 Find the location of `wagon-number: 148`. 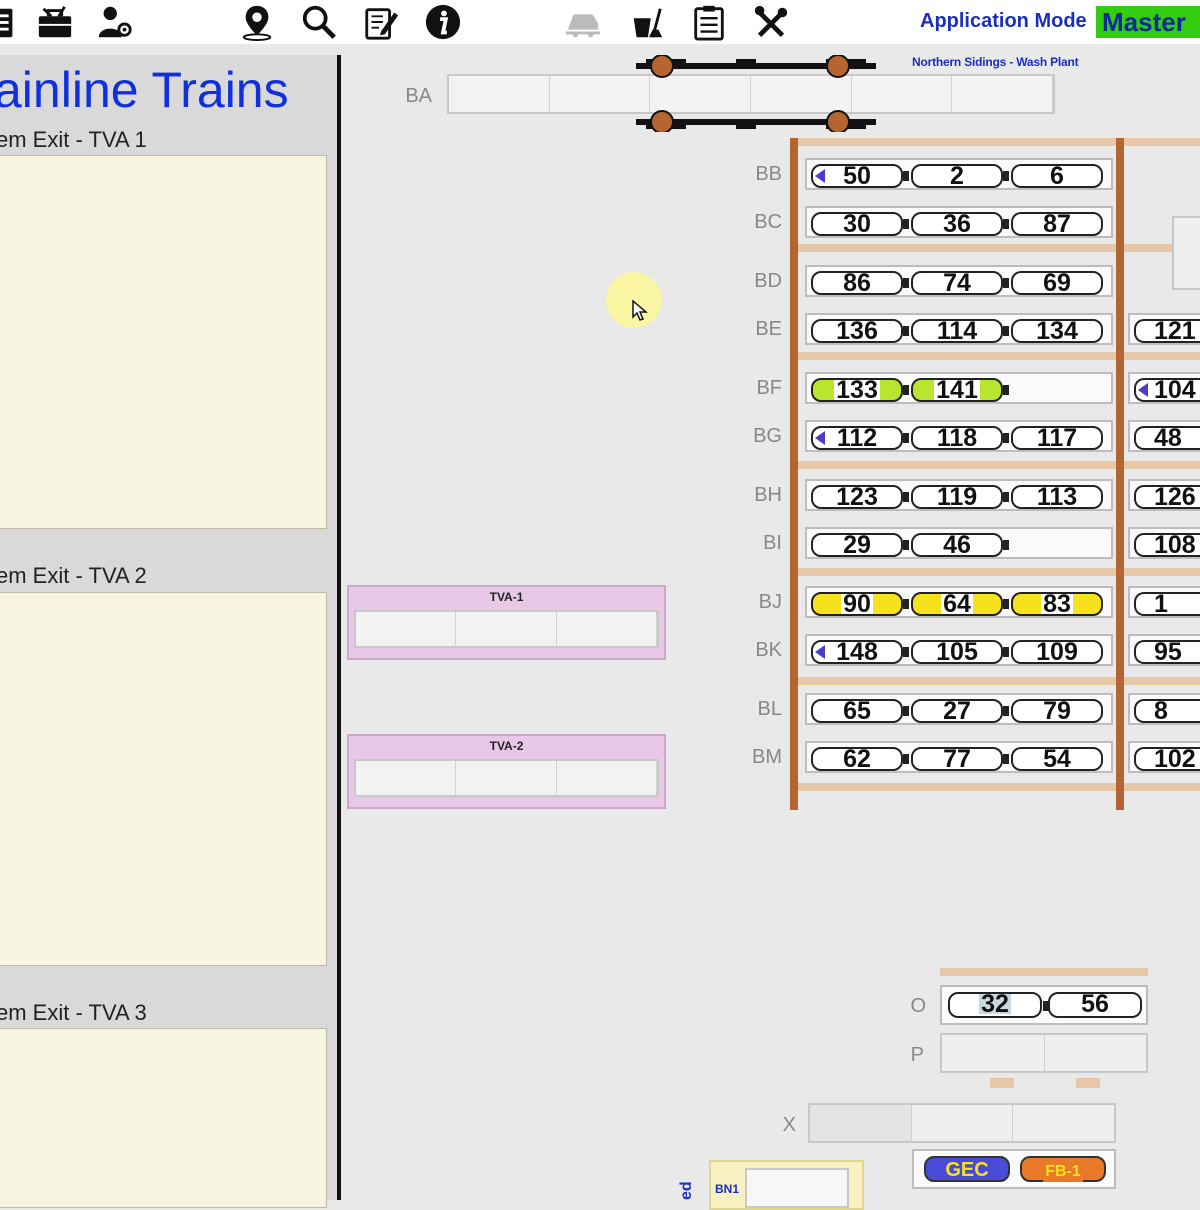

wagon-number: 148 is located at coordinates (857, 652).